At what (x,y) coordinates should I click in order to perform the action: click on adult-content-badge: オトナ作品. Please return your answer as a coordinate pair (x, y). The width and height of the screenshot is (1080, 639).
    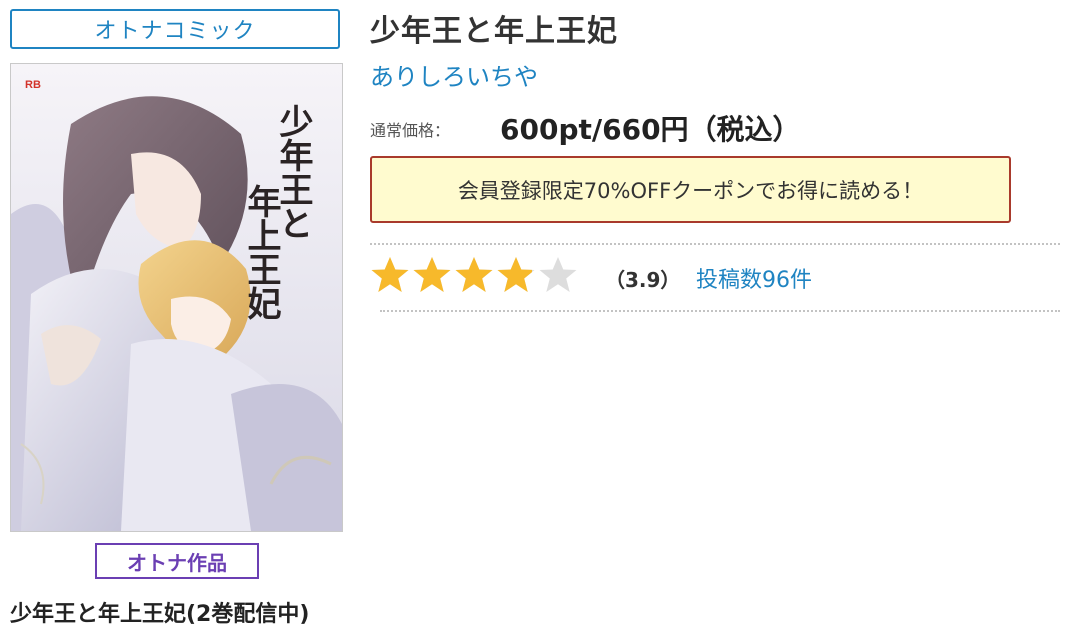
    Looking at the image, I should click on (177, 561).